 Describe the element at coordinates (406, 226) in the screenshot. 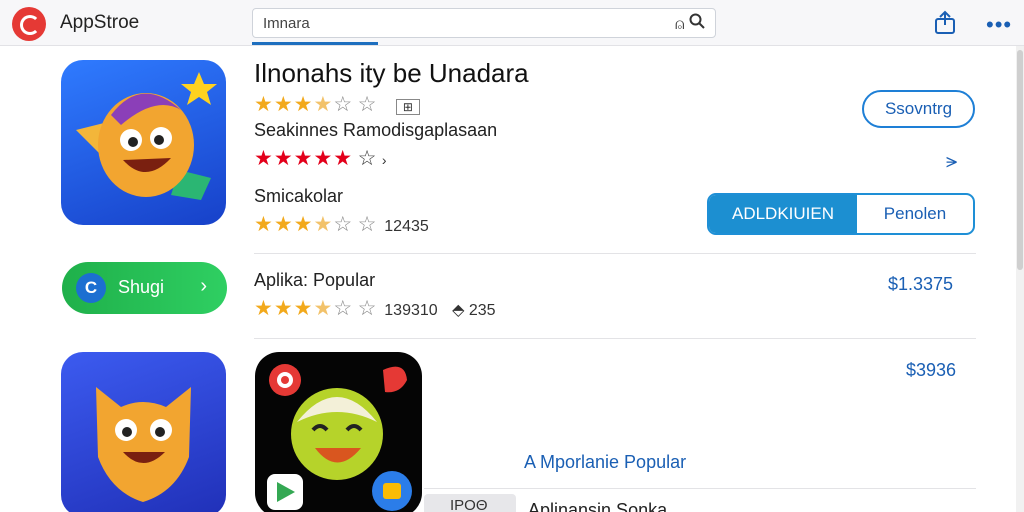

I see `review-count: 12435` at that location.